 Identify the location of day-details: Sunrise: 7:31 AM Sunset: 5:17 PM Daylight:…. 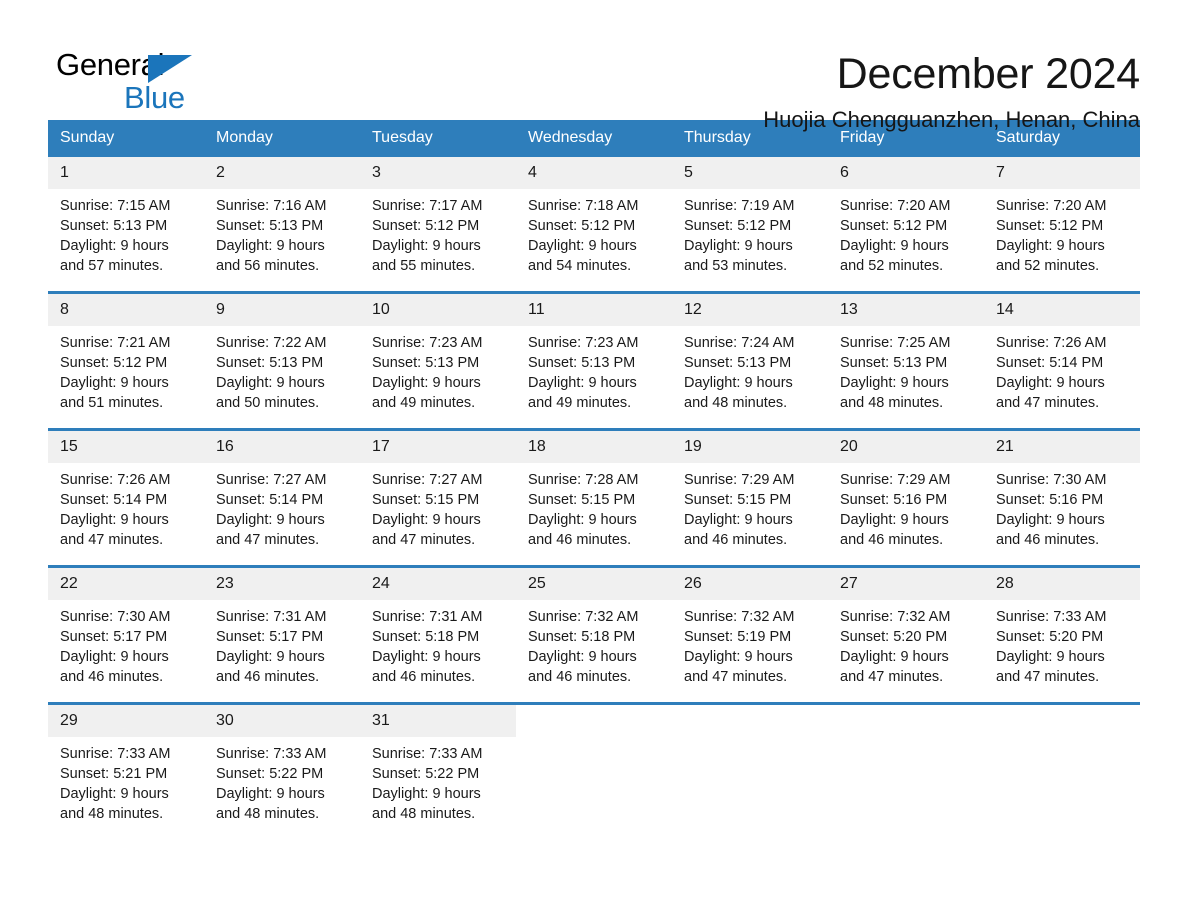
(282, 643).